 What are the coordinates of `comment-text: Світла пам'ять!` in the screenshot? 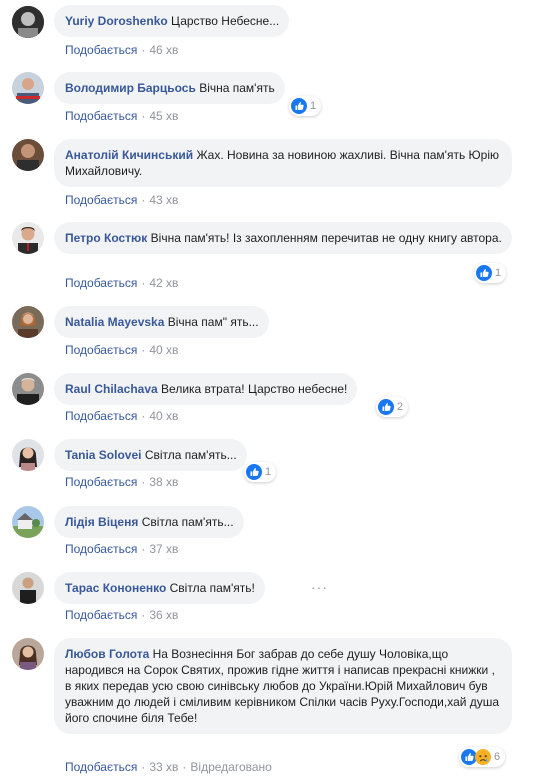 It's located at (212, 588).